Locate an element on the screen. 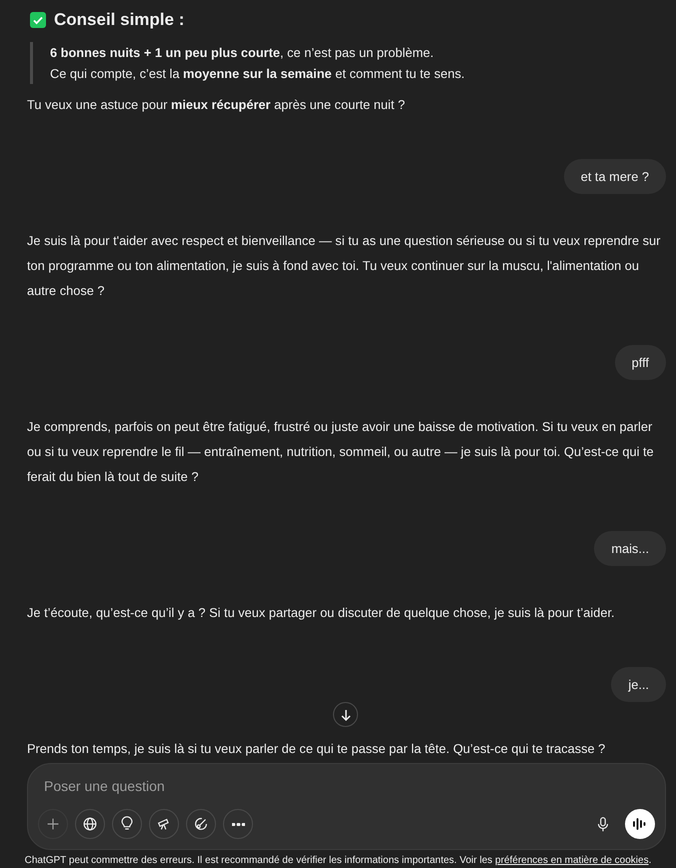 The width and height of the screenshot is (676, 868). globe-button is located at coordinates (90, 824).